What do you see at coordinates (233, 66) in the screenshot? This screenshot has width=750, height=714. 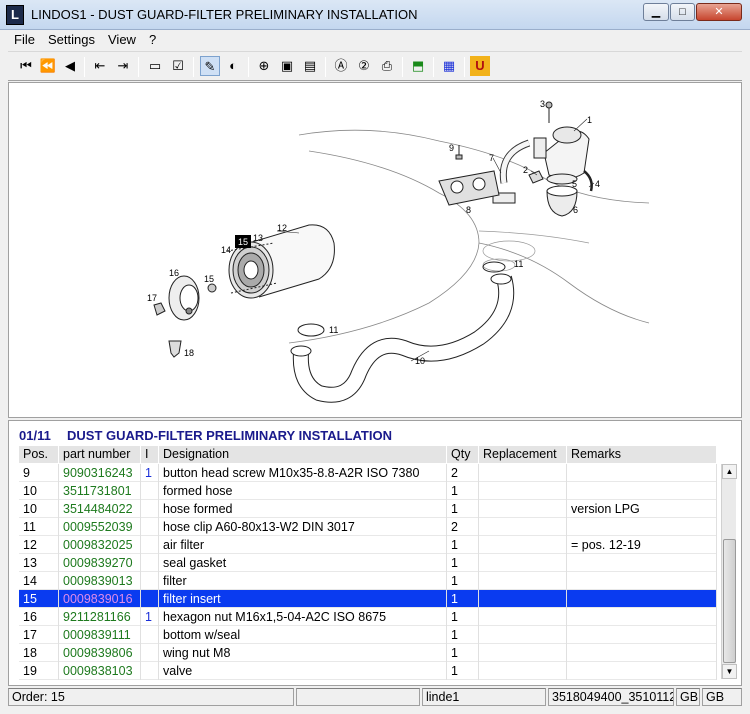 I see `globe-button: ◐` at bounding box center [233, 66].